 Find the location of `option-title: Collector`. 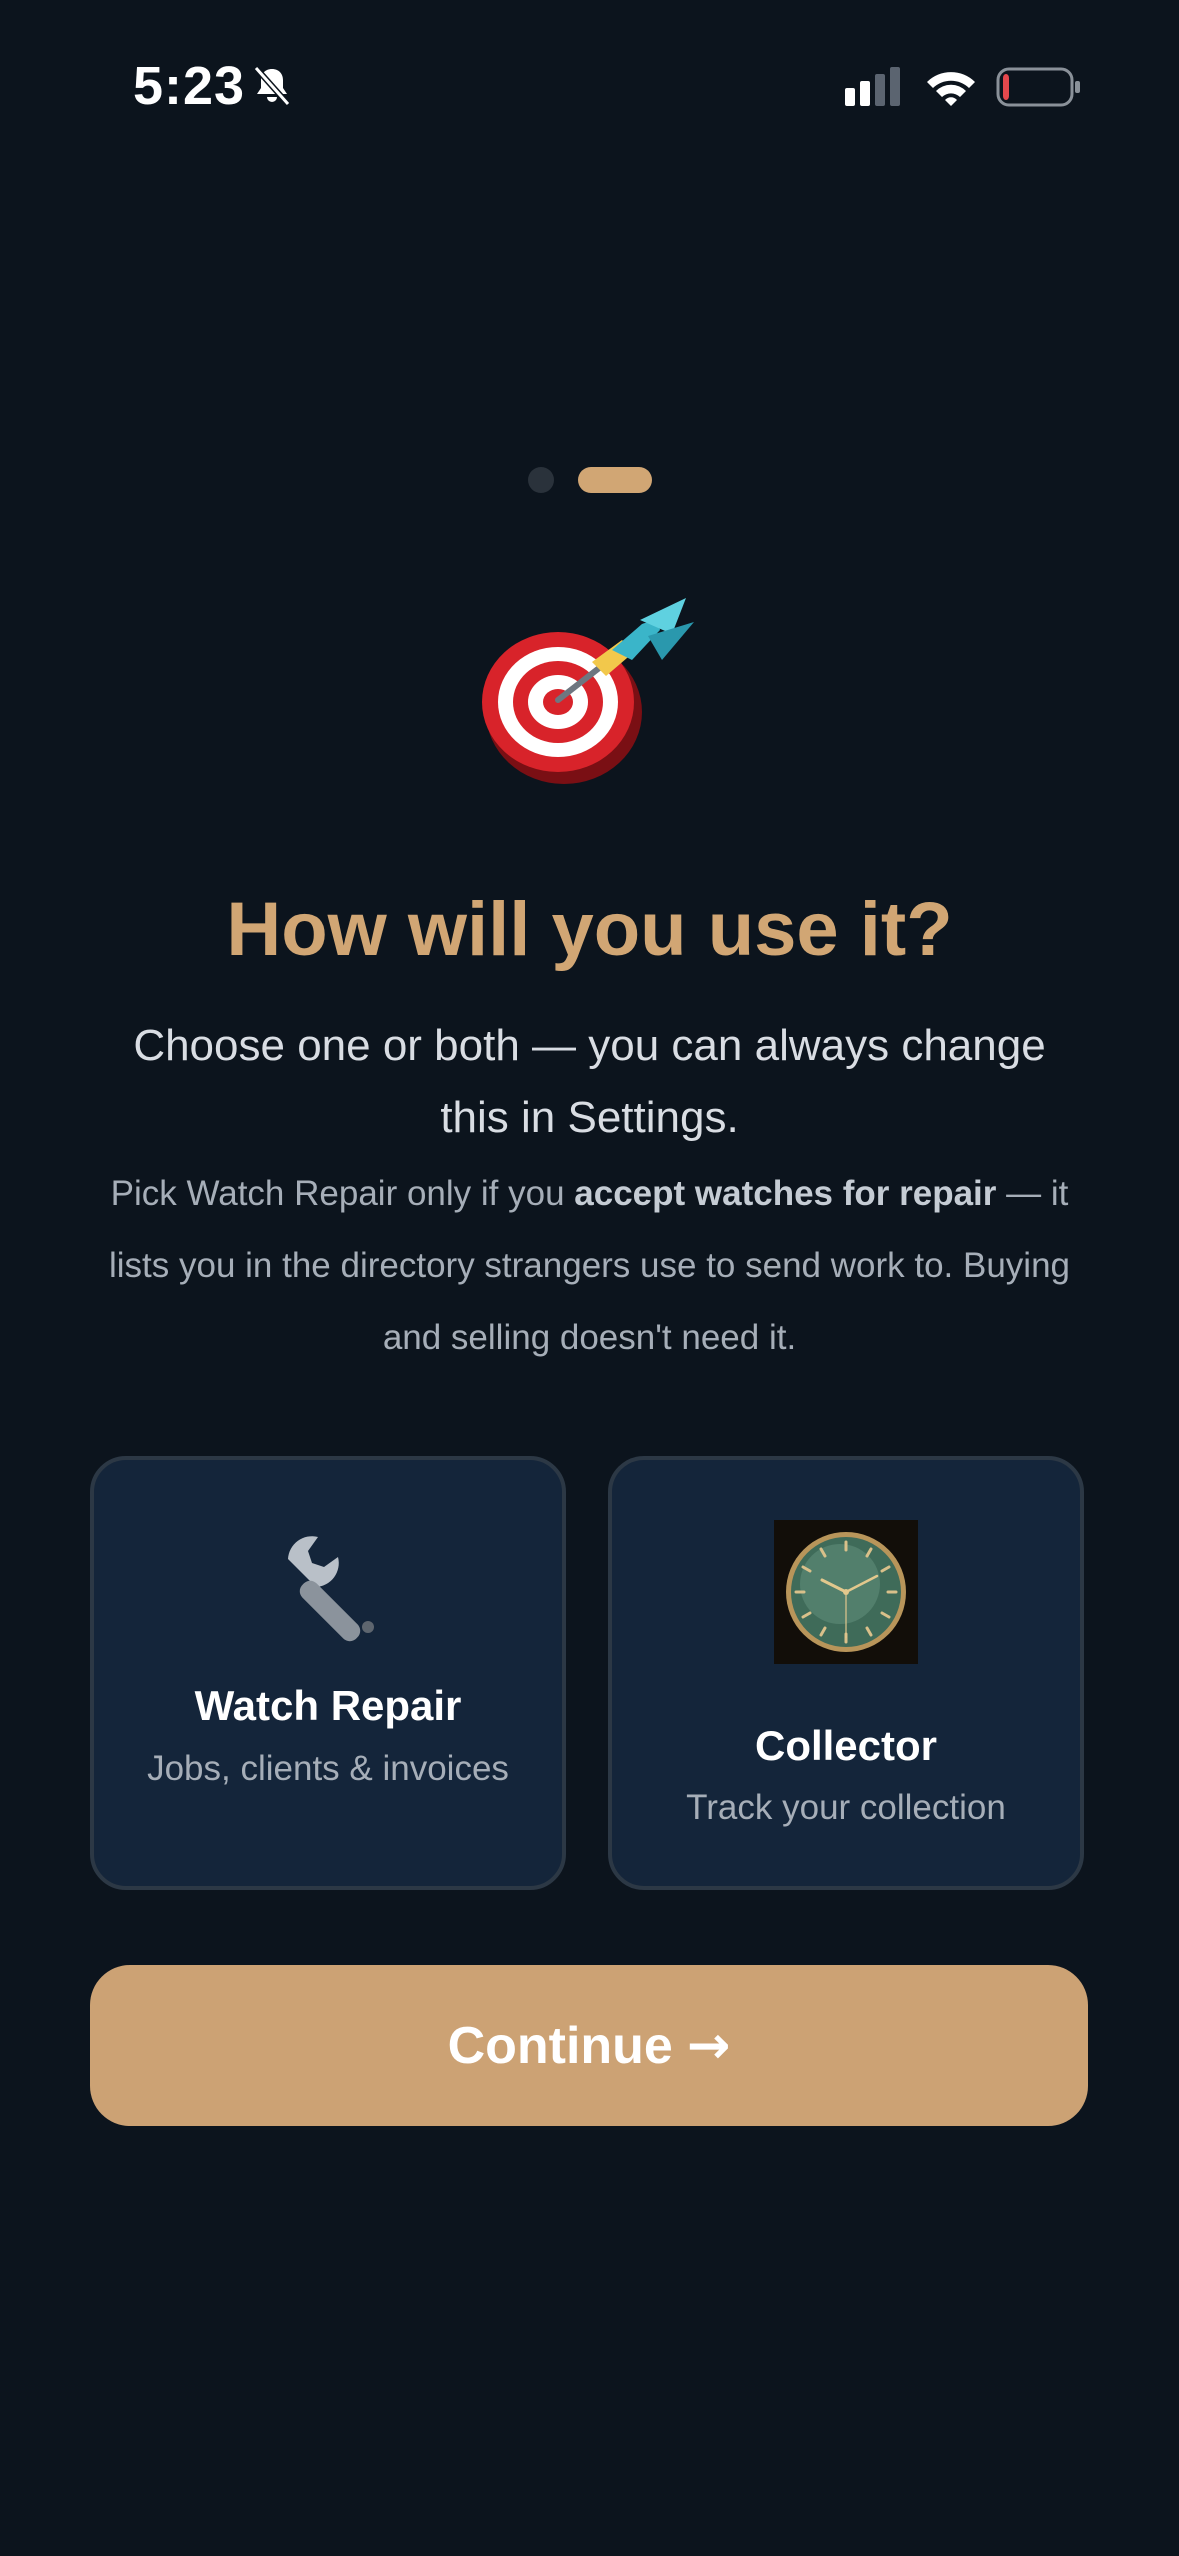

option-title: Collector is located at coordinates (846, 1745).